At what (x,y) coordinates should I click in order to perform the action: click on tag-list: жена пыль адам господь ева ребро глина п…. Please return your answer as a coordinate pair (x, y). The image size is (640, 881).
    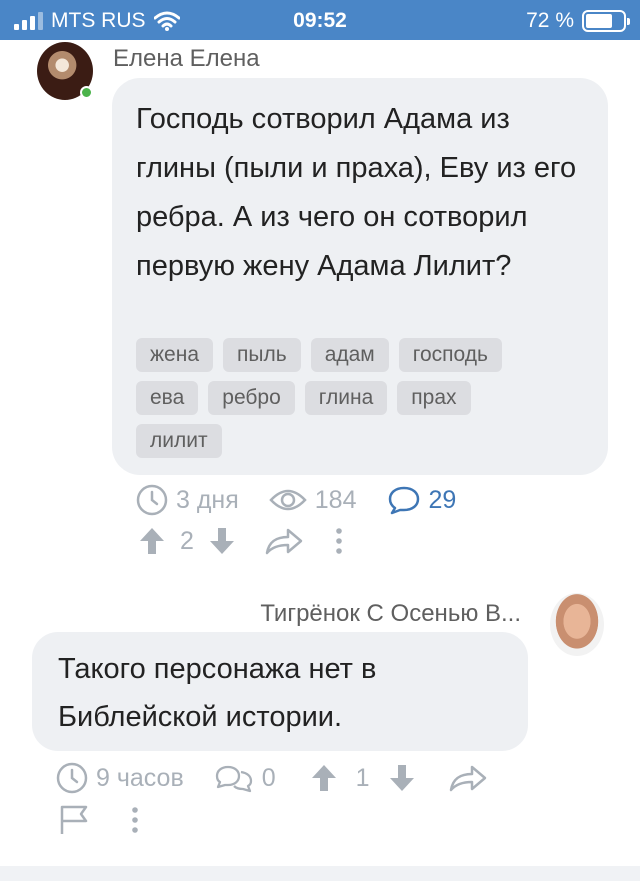
    Looking at the image, I should click on (351, 398).